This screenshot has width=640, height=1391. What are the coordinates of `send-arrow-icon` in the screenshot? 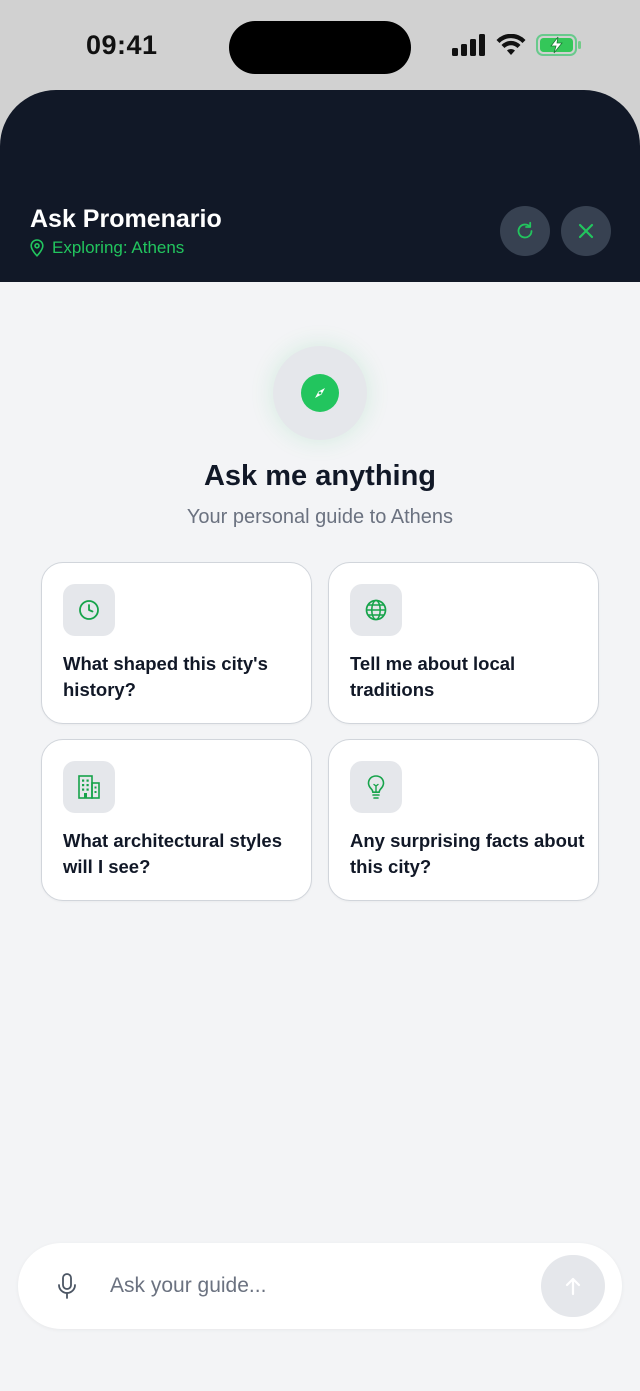 It's located at (573, 1286).